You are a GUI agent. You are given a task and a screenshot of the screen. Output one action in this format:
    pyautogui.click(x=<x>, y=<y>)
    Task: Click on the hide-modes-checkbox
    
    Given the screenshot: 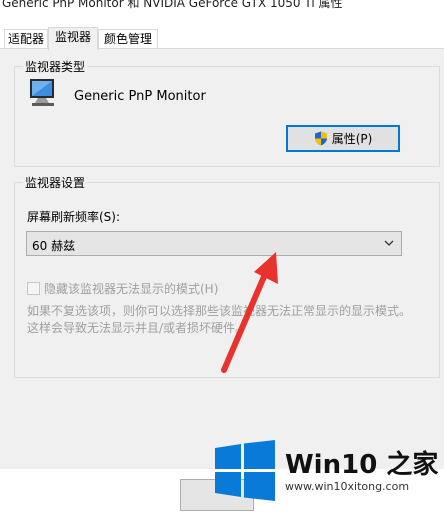 What is the action you would take?
    pyautogui.click(x=33, y=288)
    